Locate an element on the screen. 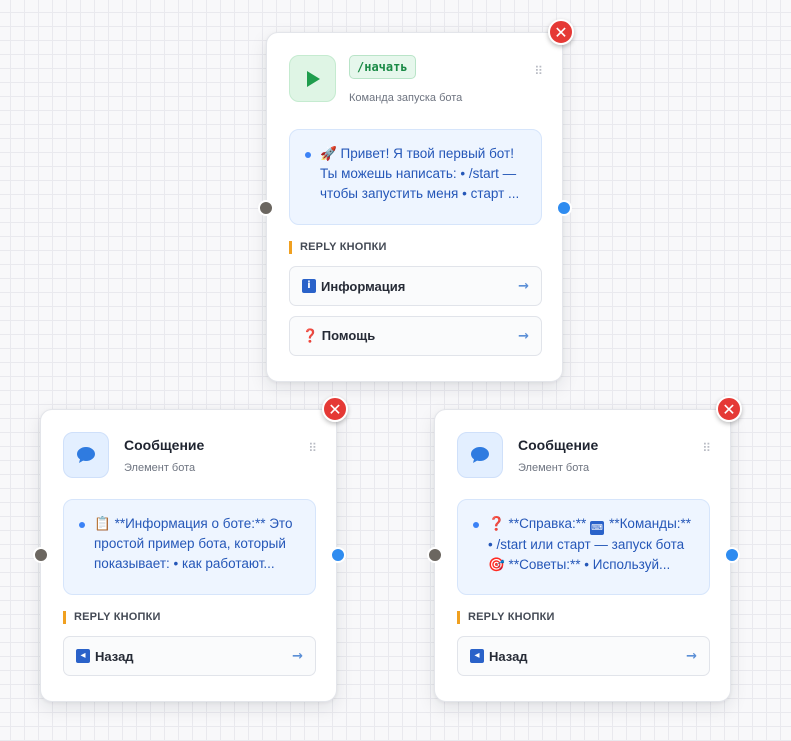  clipboard-icon: 📋 is located at coordinates (104, 523).